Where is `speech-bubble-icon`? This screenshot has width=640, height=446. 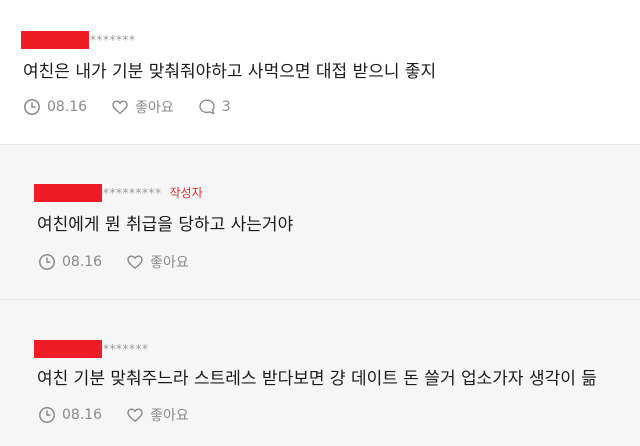 speech-bubble-icon is located at coordinates (207, 107).